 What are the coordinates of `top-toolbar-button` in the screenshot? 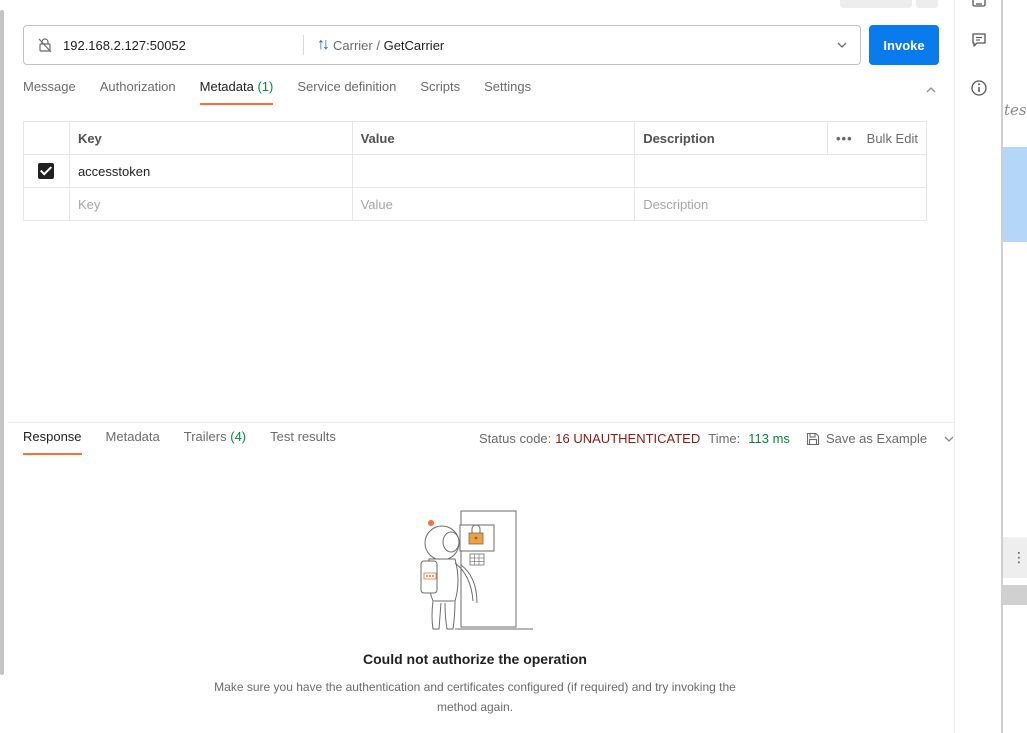 It's located at (876, 4).